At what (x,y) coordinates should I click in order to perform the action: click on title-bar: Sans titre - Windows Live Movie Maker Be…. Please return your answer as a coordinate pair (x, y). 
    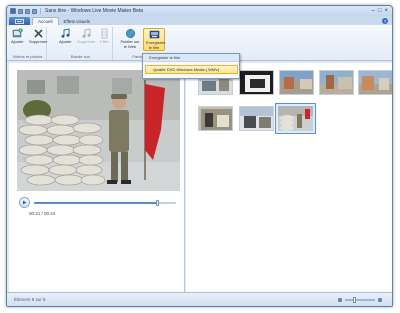
    Looking at the image, I should click on (199, 11).